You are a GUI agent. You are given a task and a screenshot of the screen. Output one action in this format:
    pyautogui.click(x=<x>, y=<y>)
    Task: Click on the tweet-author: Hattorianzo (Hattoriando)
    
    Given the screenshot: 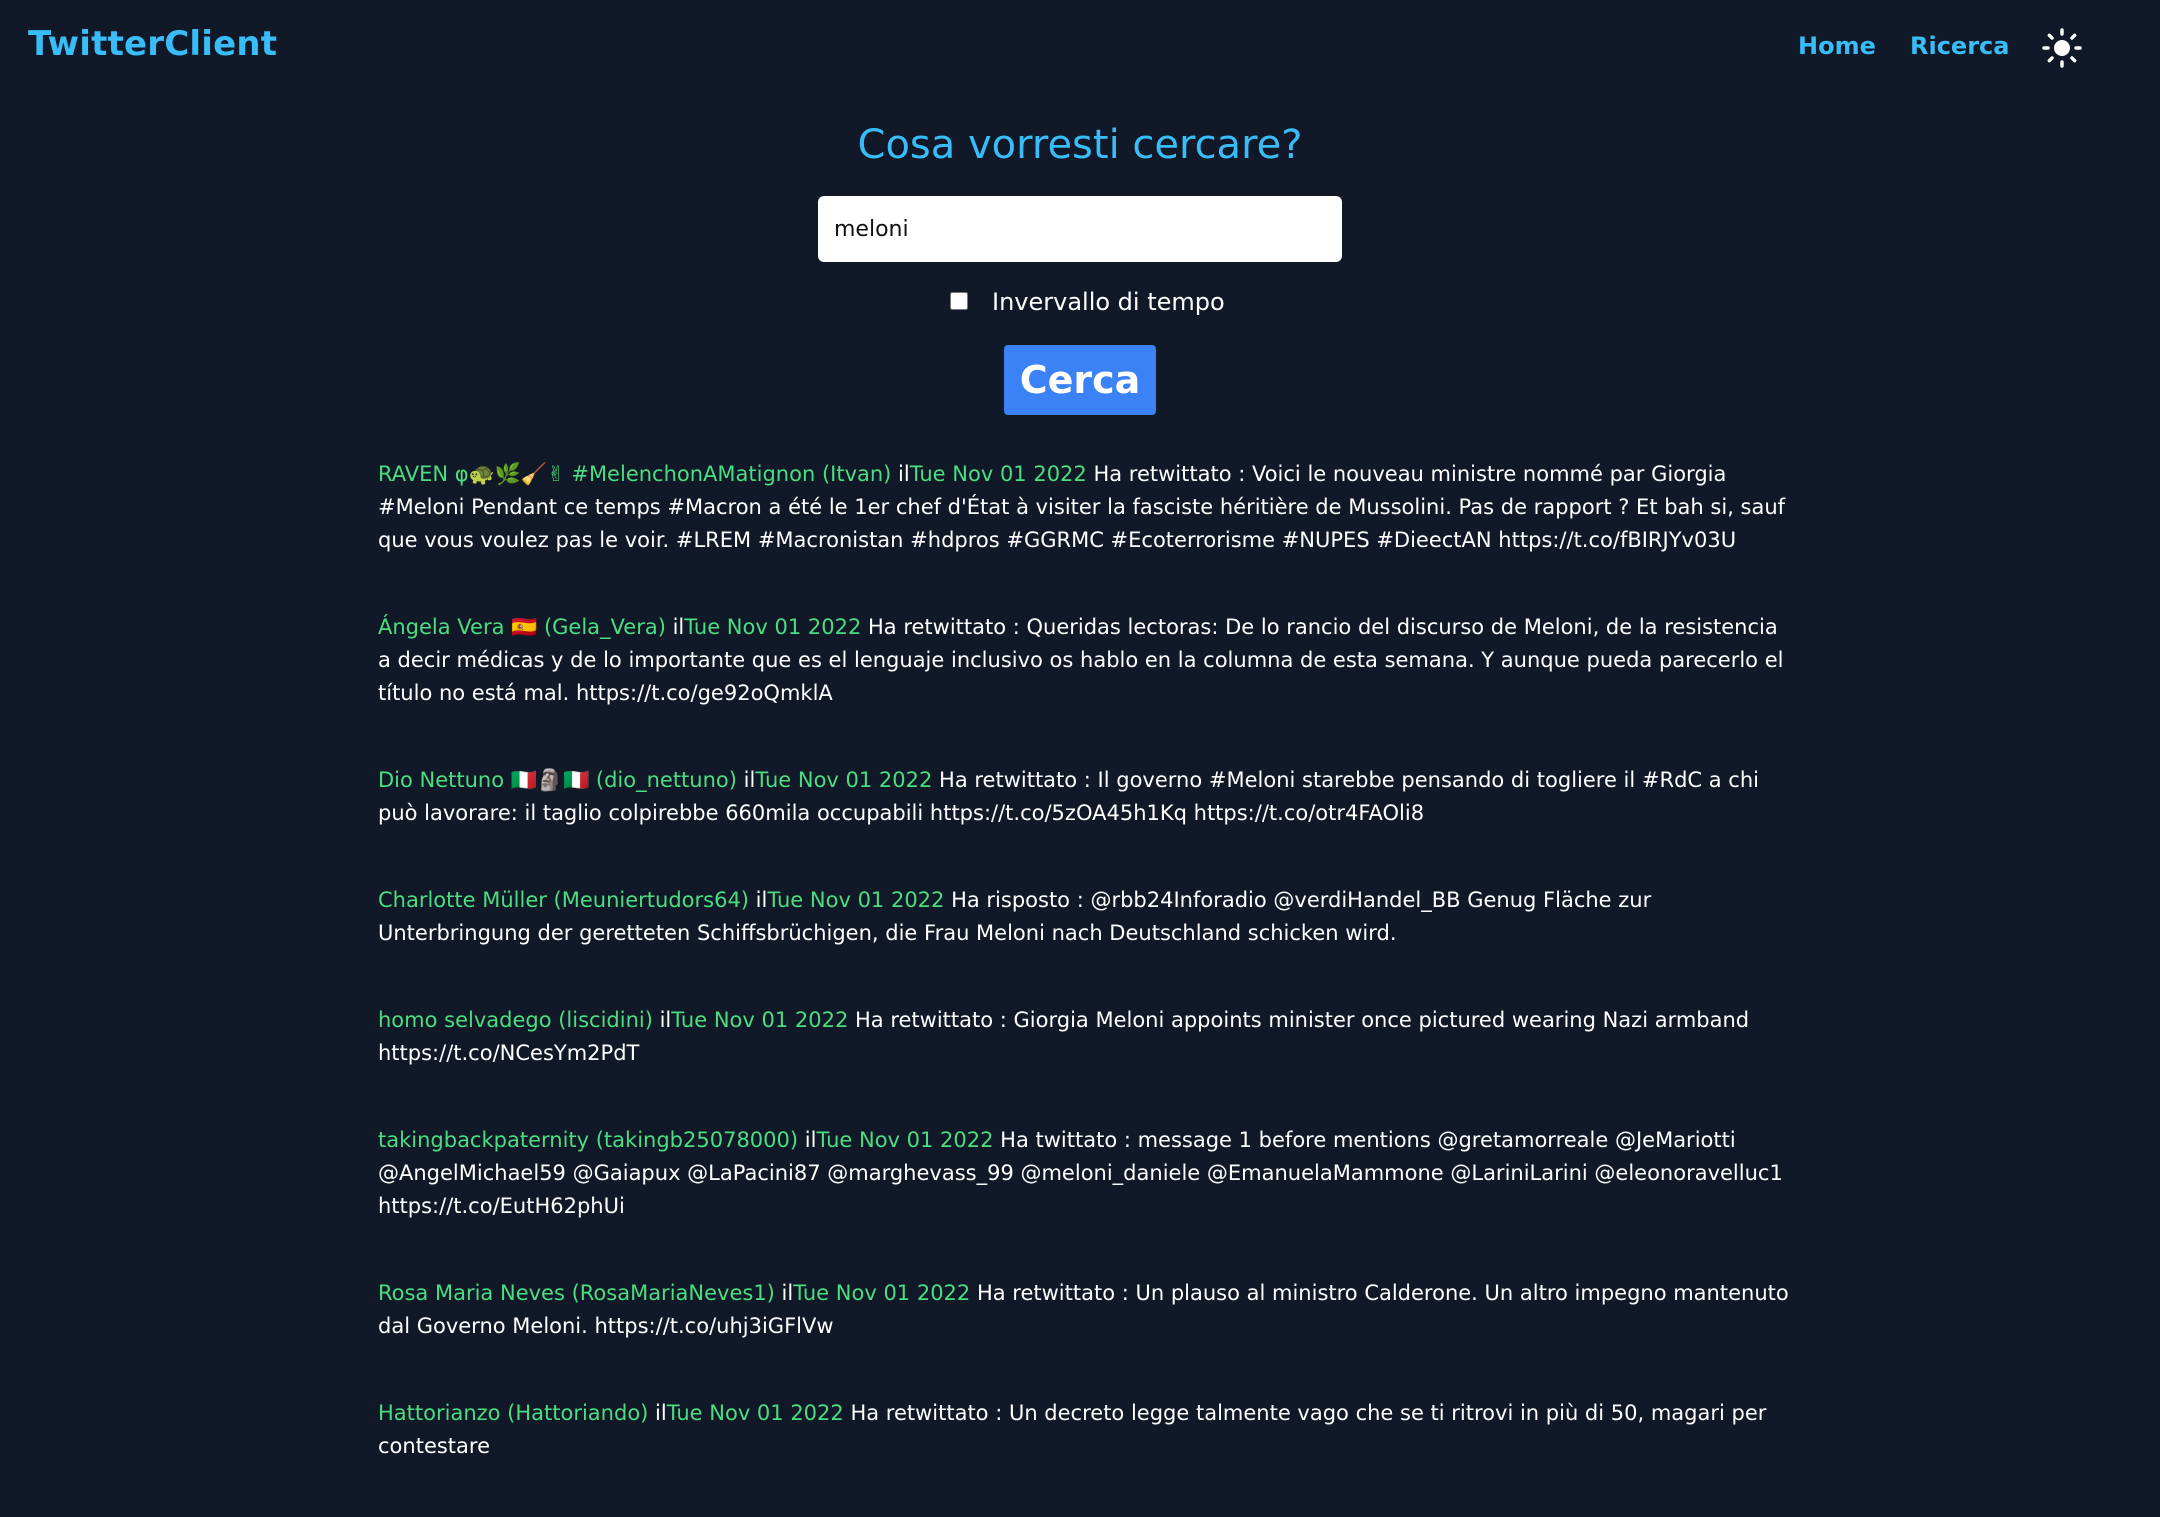 What is the action you would take?
    pyautogui.click(x=513, y=1413)
    